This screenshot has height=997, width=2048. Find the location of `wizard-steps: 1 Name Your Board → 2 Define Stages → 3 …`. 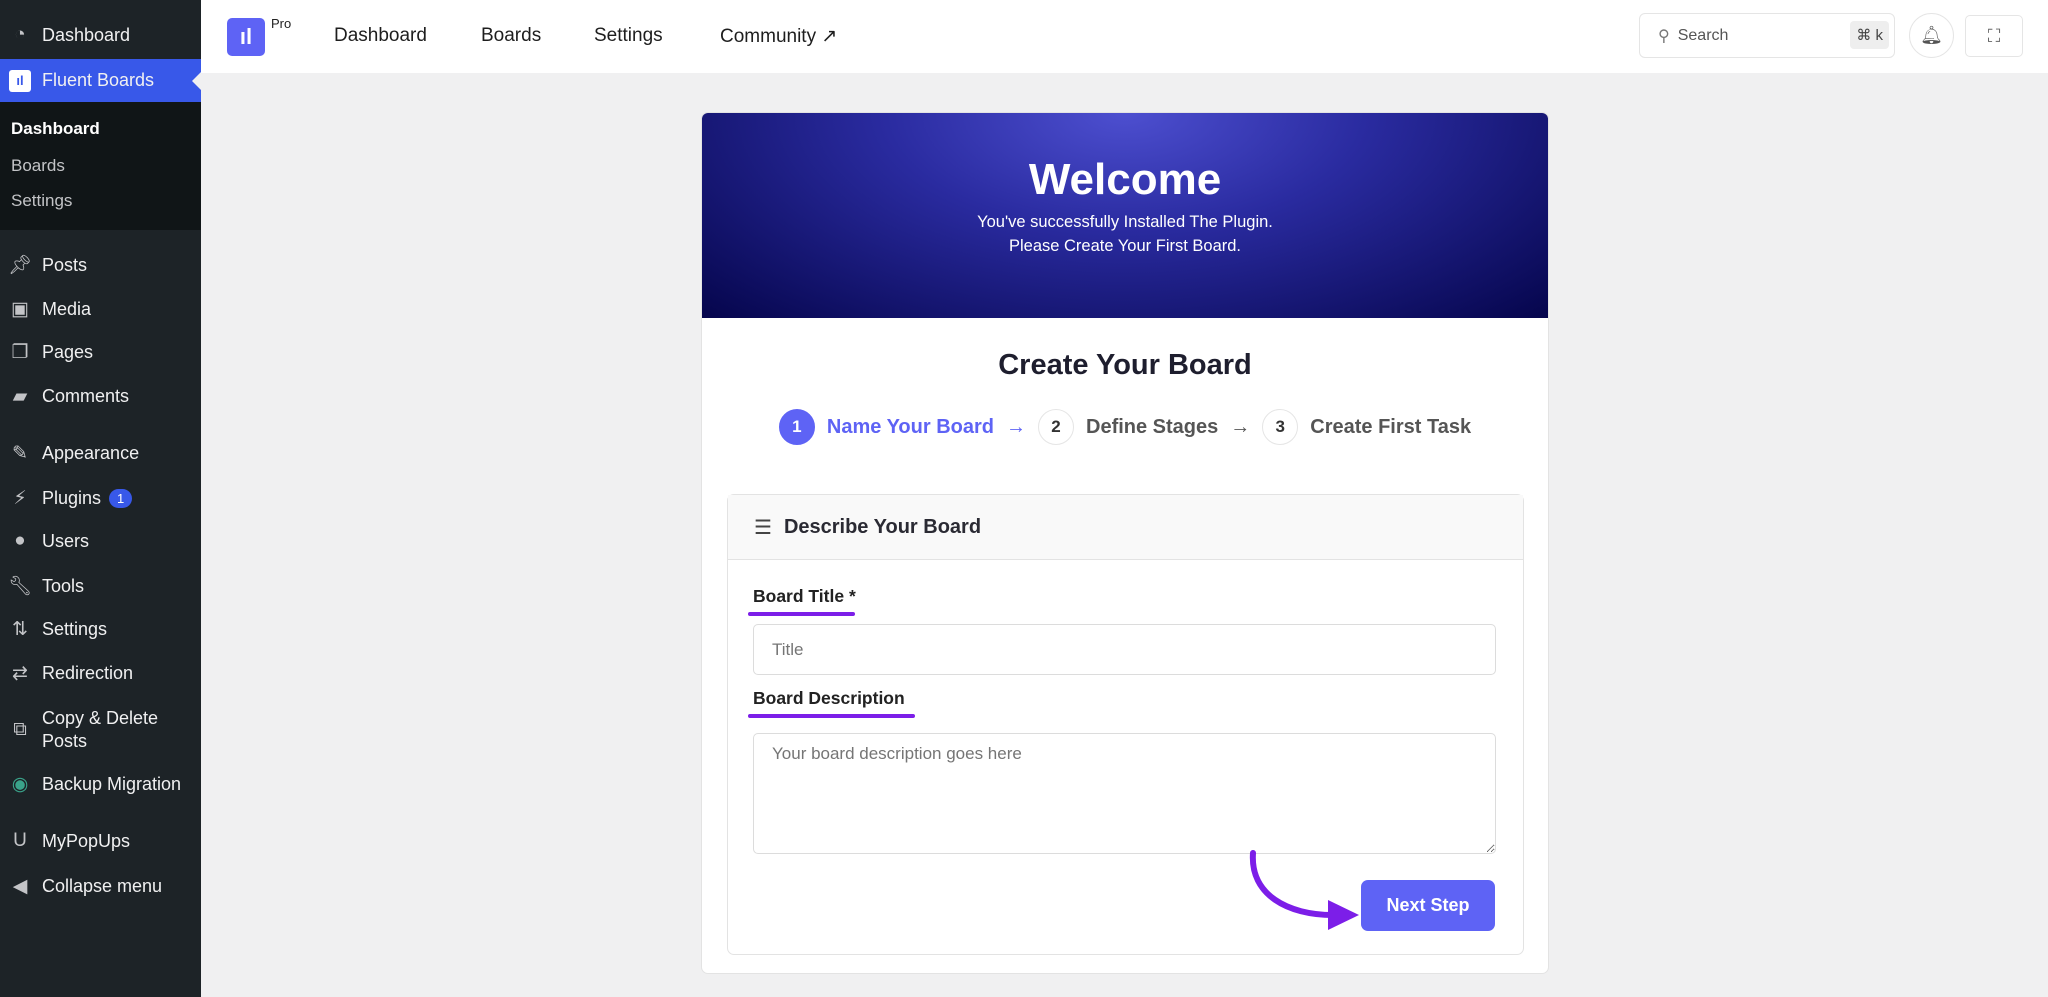

wizard-steps: 1 Name Your Board → 2 Define Stages → 3 … is located at coordinates (1125, 427).